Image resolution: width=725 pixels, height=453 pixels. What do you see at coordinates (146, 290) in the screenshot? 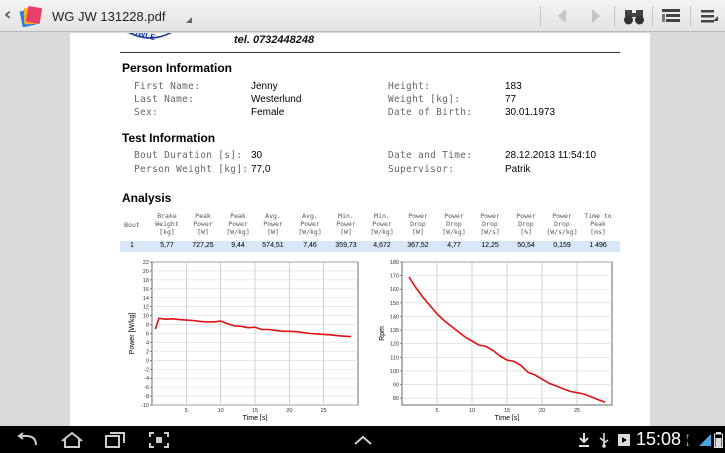
I see `y-tick-label: 16` at bounding box center [146, 290].